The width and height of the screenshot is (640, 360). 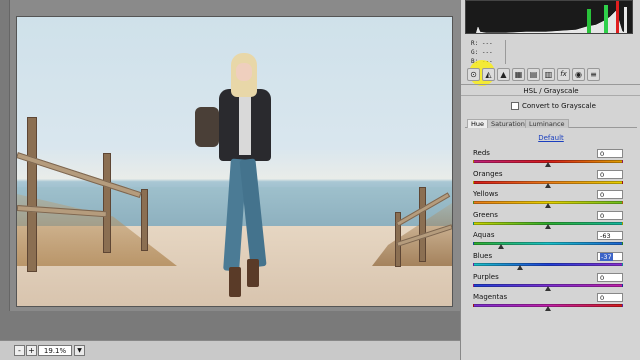 What do you see at coordinates (253, 213) in the screenshot?
I see `jeans-right-leg` at bounding box center [253, 213].